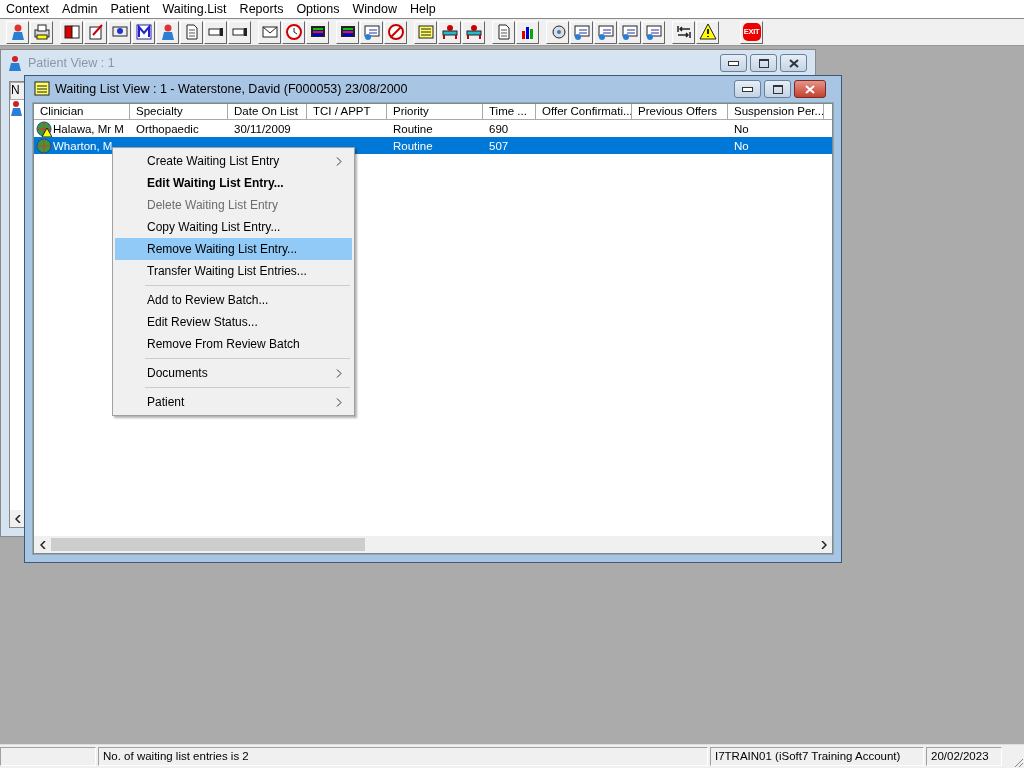 The height and width of the screenshot is (768, 1024). What do you see at coordinates (71, 63) in the screenshot?
I see `window-title: Patient View : 1` at bounding box center [71, 63].